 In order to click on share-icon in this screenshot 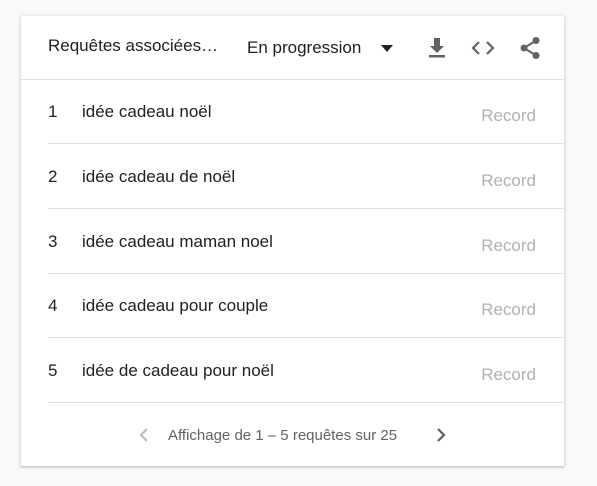, I will do `click(530, 48)`.